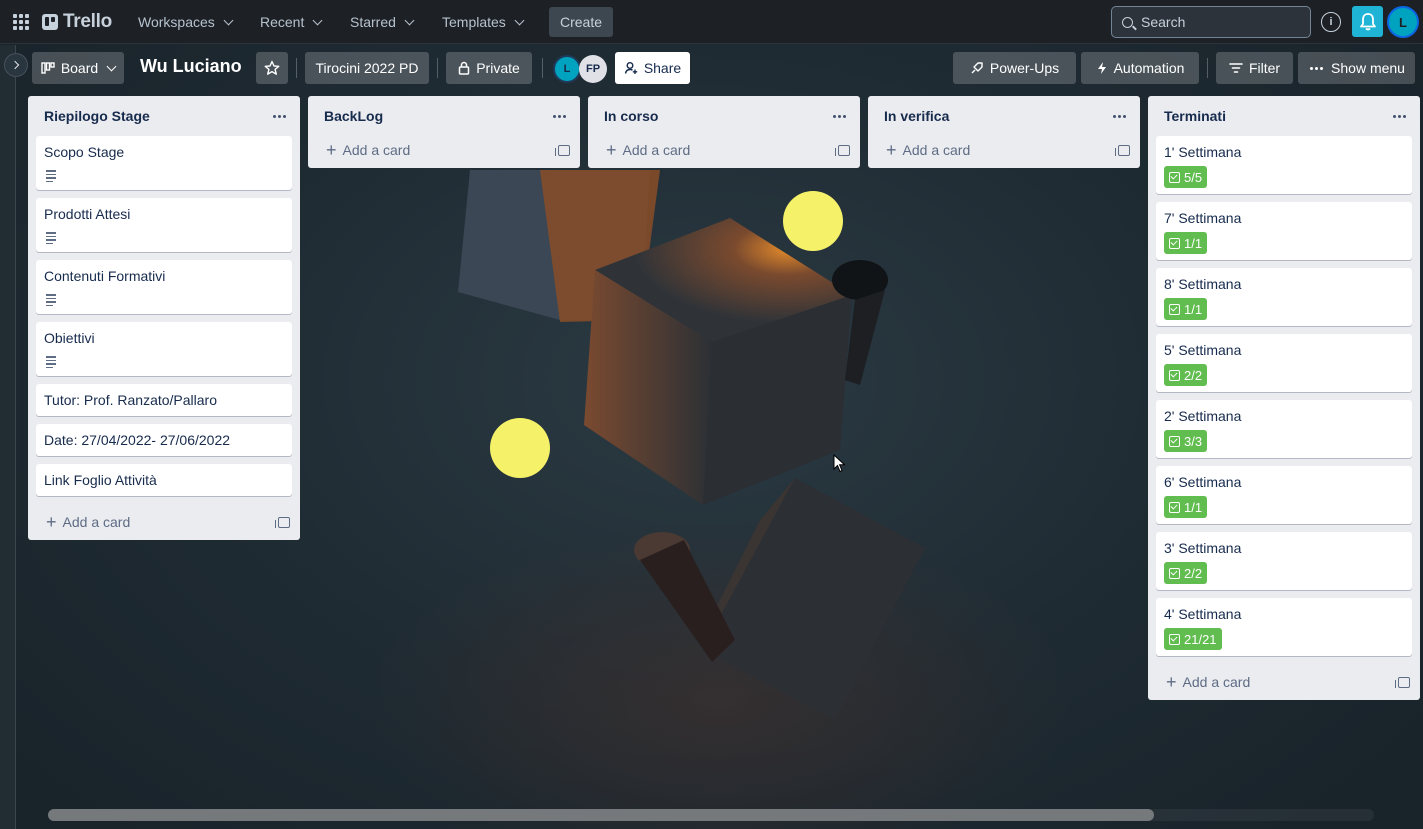  What do you see at coordinates (185, 22) in the screenshot?
I see `workspaces-menu: Workspaces` at bounding box center [185, 22].